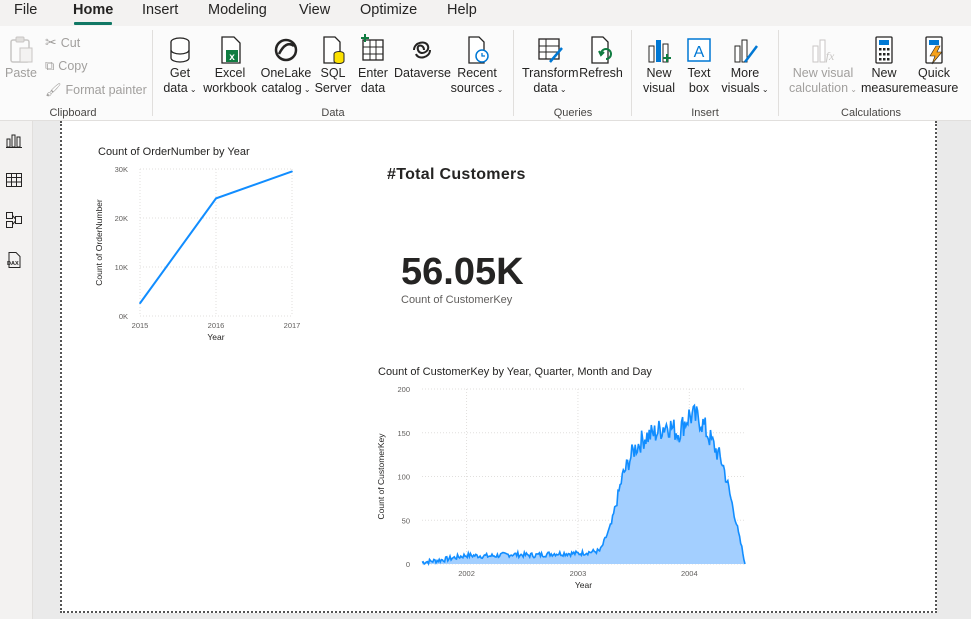  I want to click on tab-file: File, so click(25, 10).